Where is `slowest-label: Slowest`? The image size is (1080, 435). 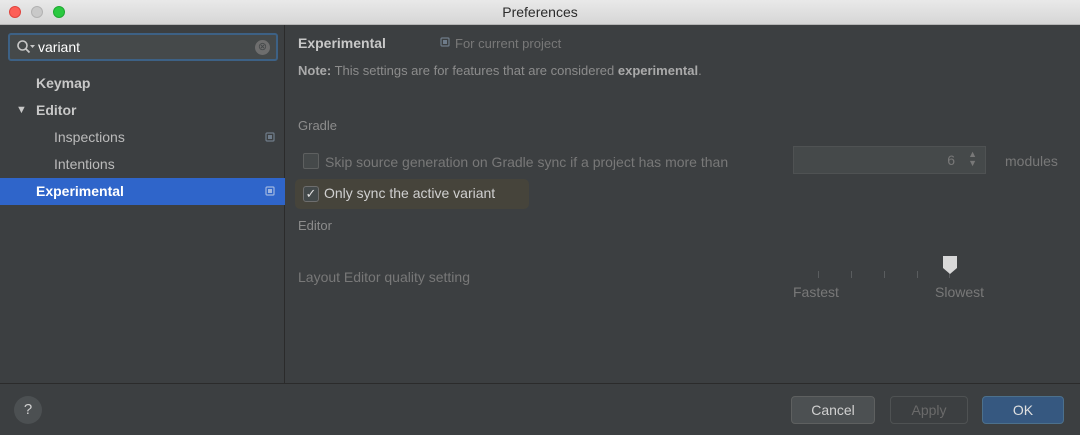 slowest-label: Slowest is located at coordinates (960, 292).